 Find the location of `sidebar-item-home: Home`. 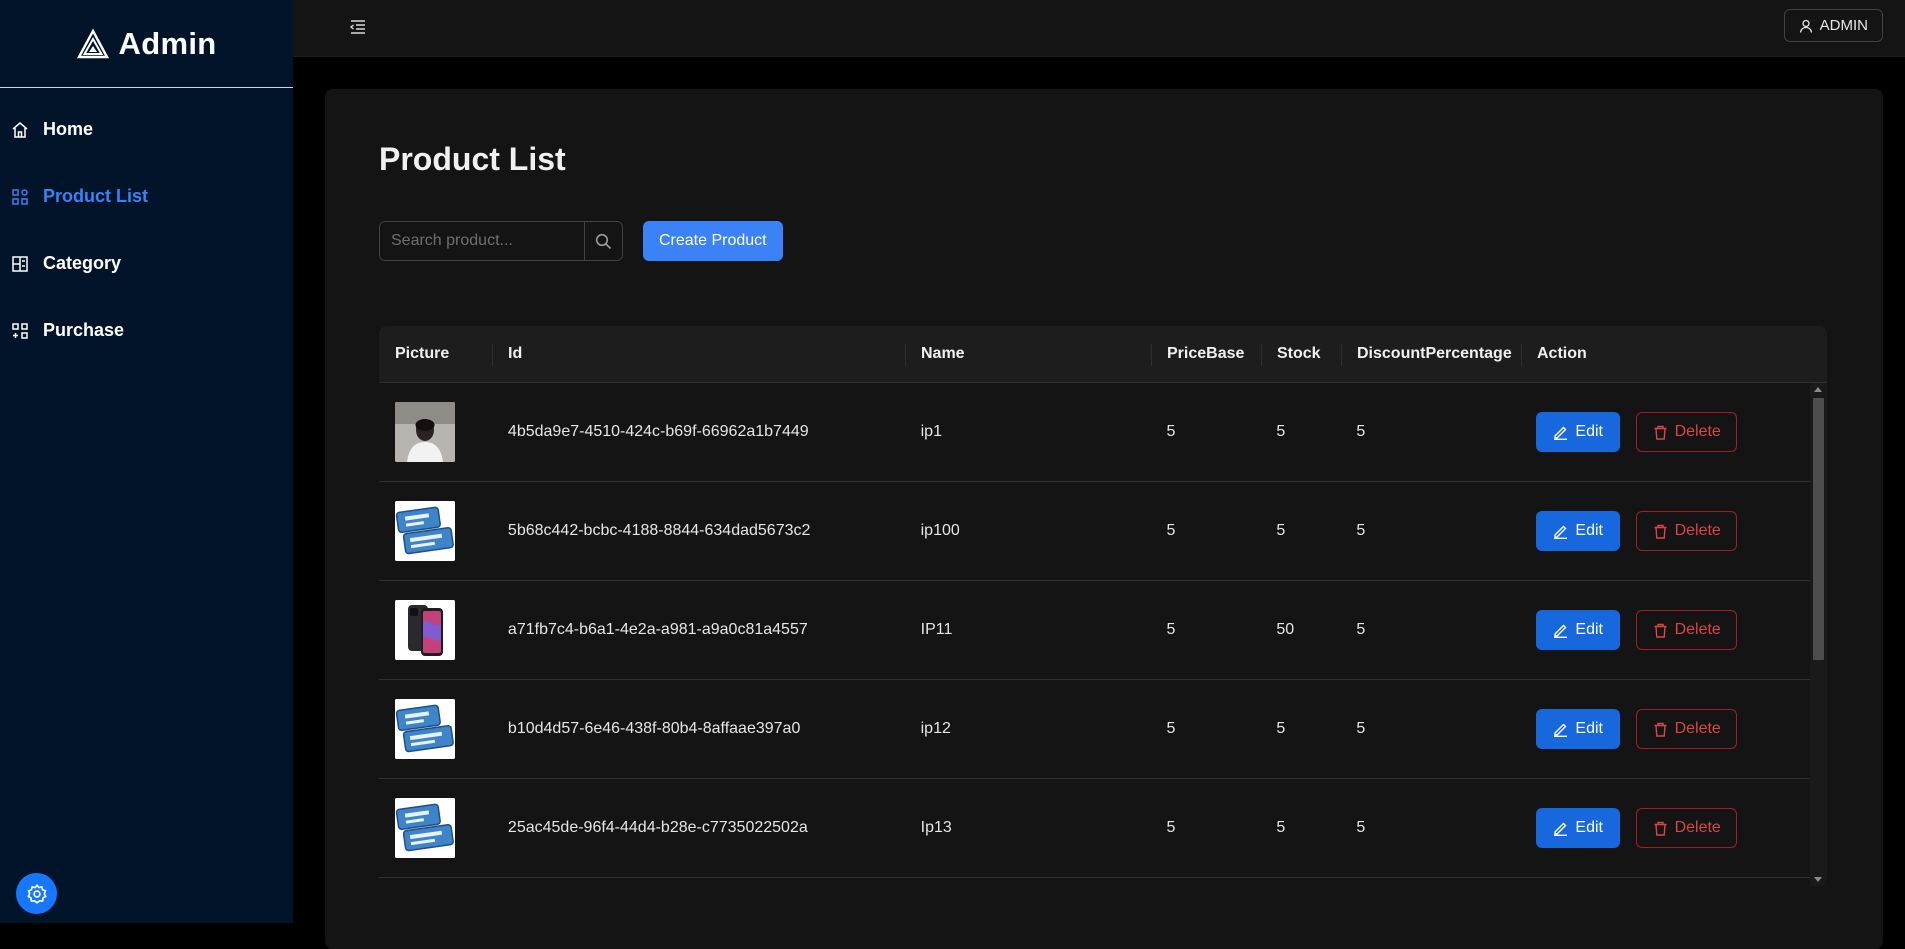

sidebar-item-home: Home is located at coordinates (146, 129).